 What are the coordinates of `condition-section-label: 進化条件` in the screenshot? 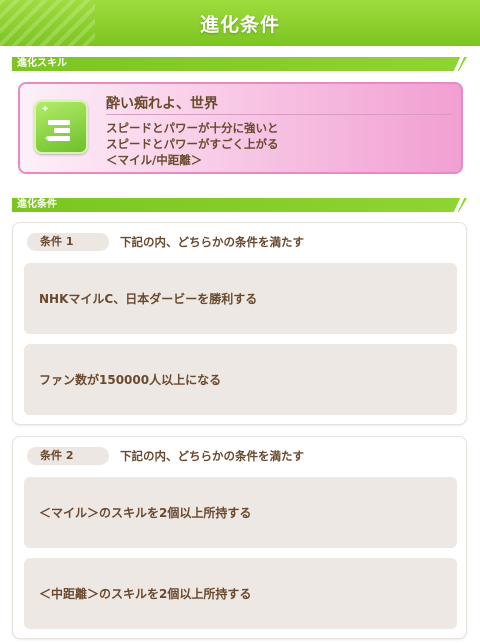 It's located at (37, 204).